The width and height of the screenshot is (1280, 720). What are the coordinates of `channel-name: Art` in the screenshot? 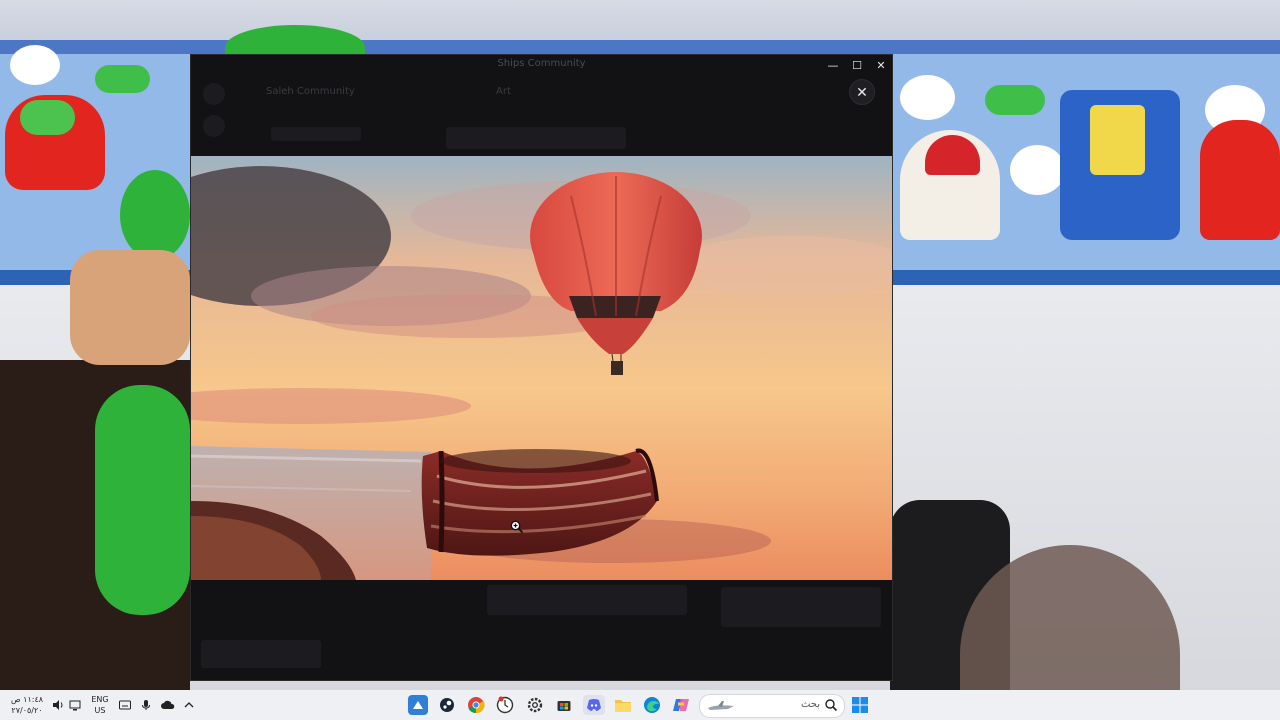 It's located at (503, 91).